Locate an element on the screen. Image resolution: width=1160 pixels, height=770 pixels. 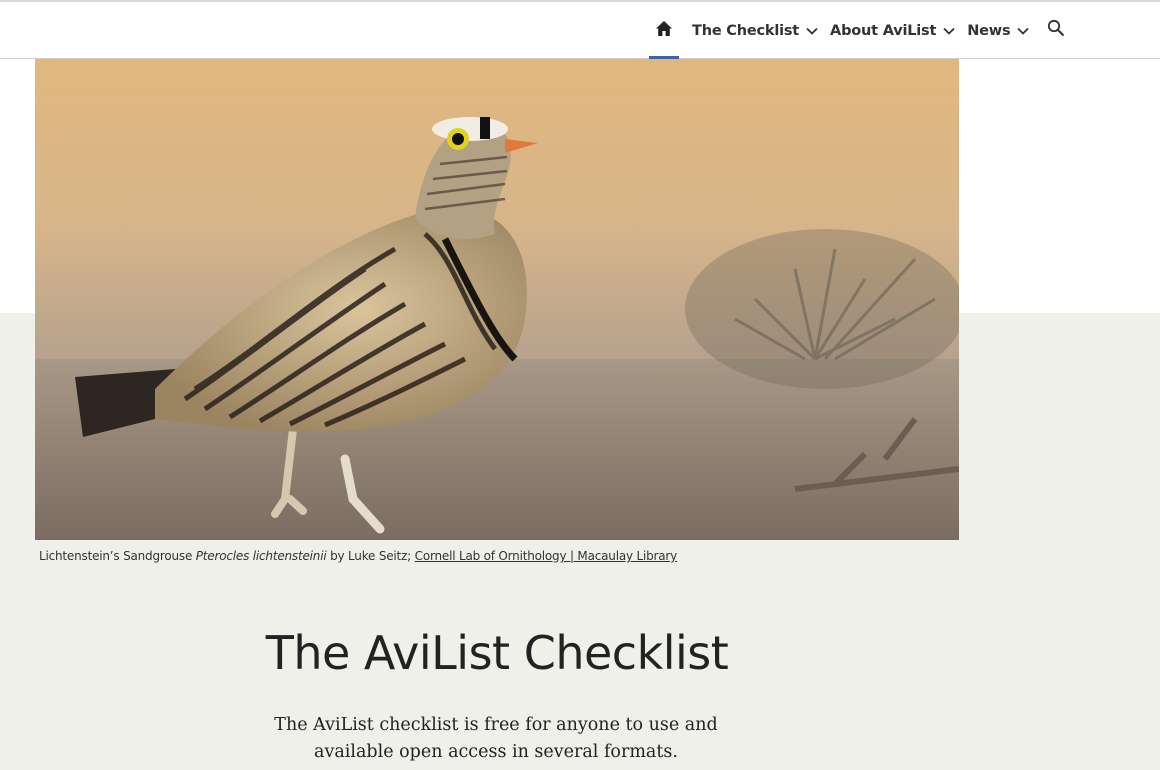
page-title: The AviList Checklist is located at coordinates (497, 653).